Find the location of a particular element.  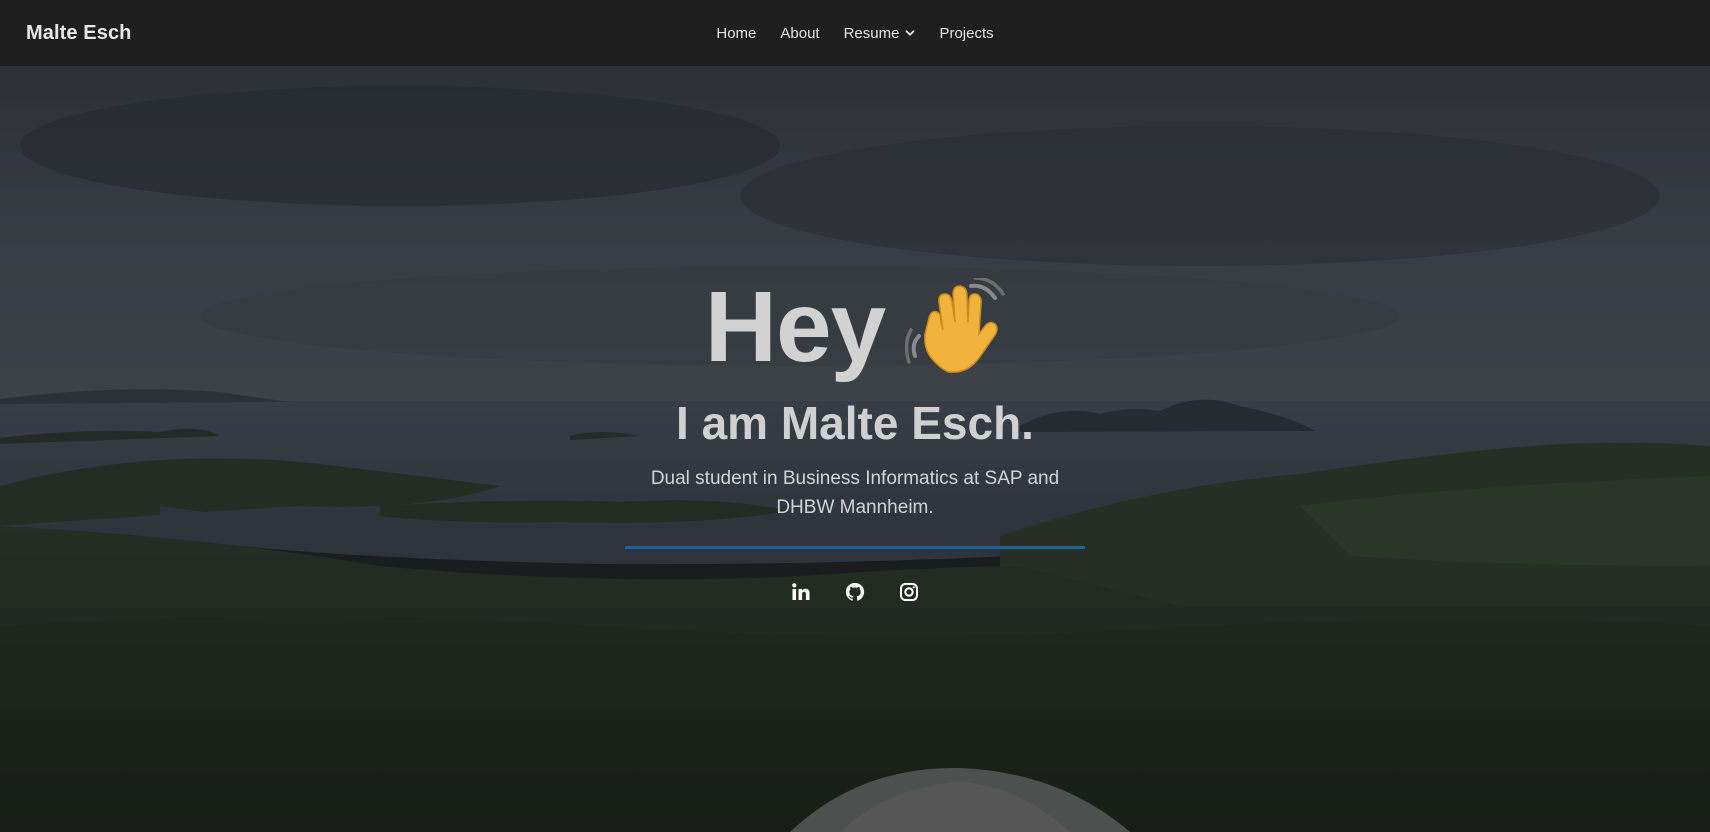

chevron-down-icon is located at coordinates (910, 33).